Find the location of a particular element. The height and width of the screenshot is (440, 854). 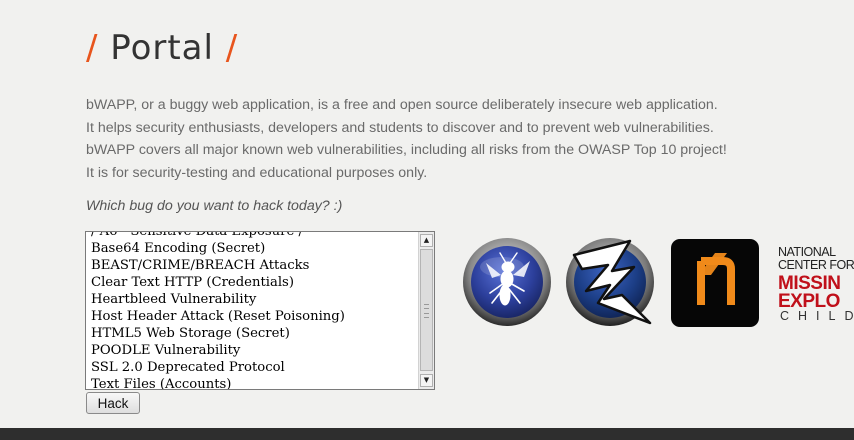

owasp-logo is located at coordinates (507, 282).